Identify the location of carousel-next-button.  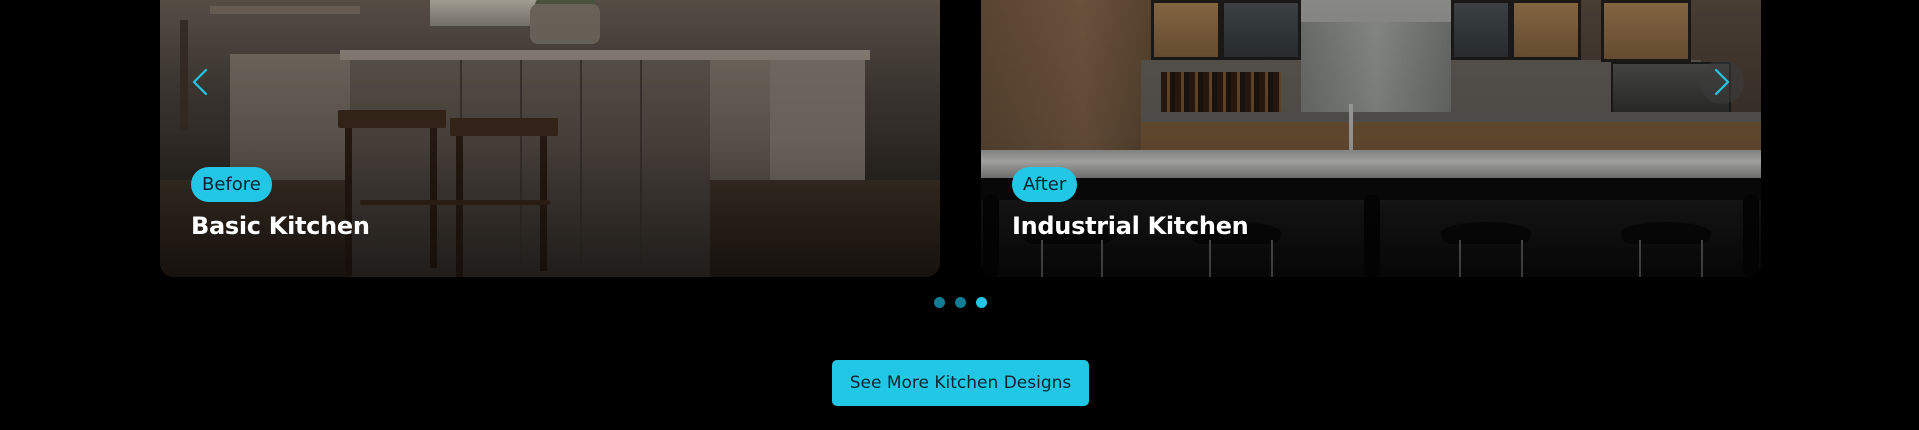
(1722, 82).